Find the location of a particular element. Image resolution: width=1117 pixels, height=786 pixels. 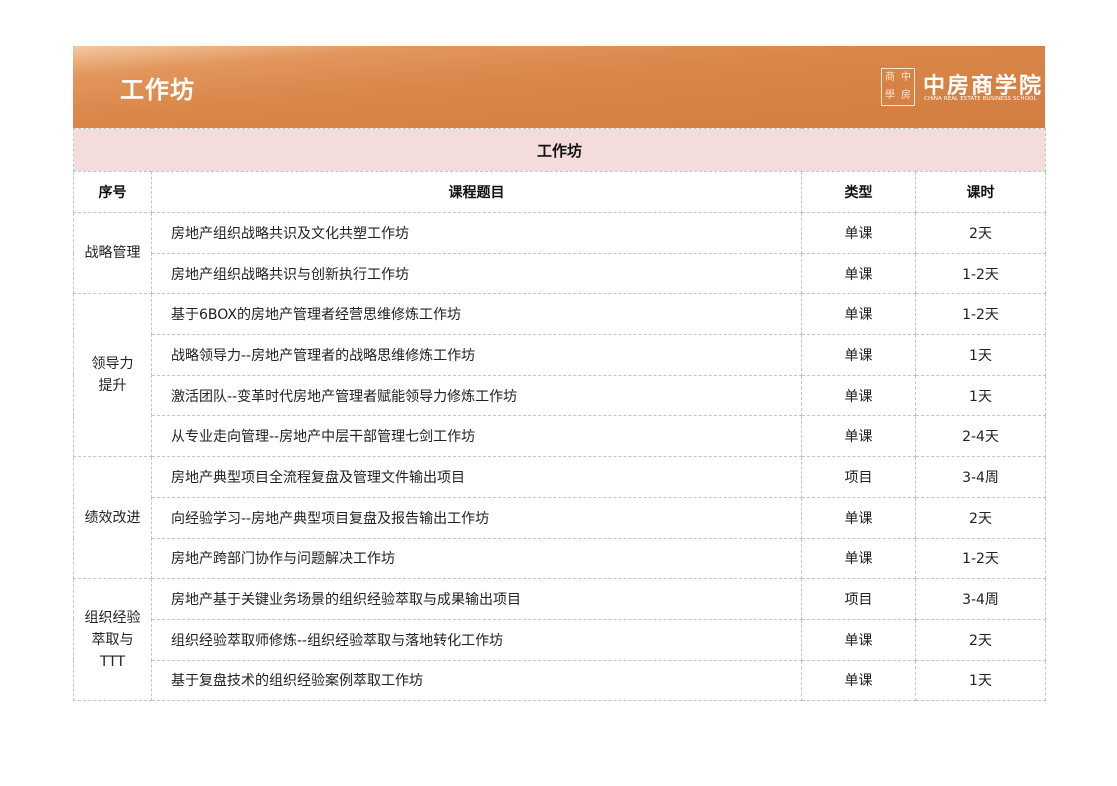

table-row: 向经验学习--房地产典型项目复盘及报告输出工作坊 单课 2天 is located at coordinates (560, 517).